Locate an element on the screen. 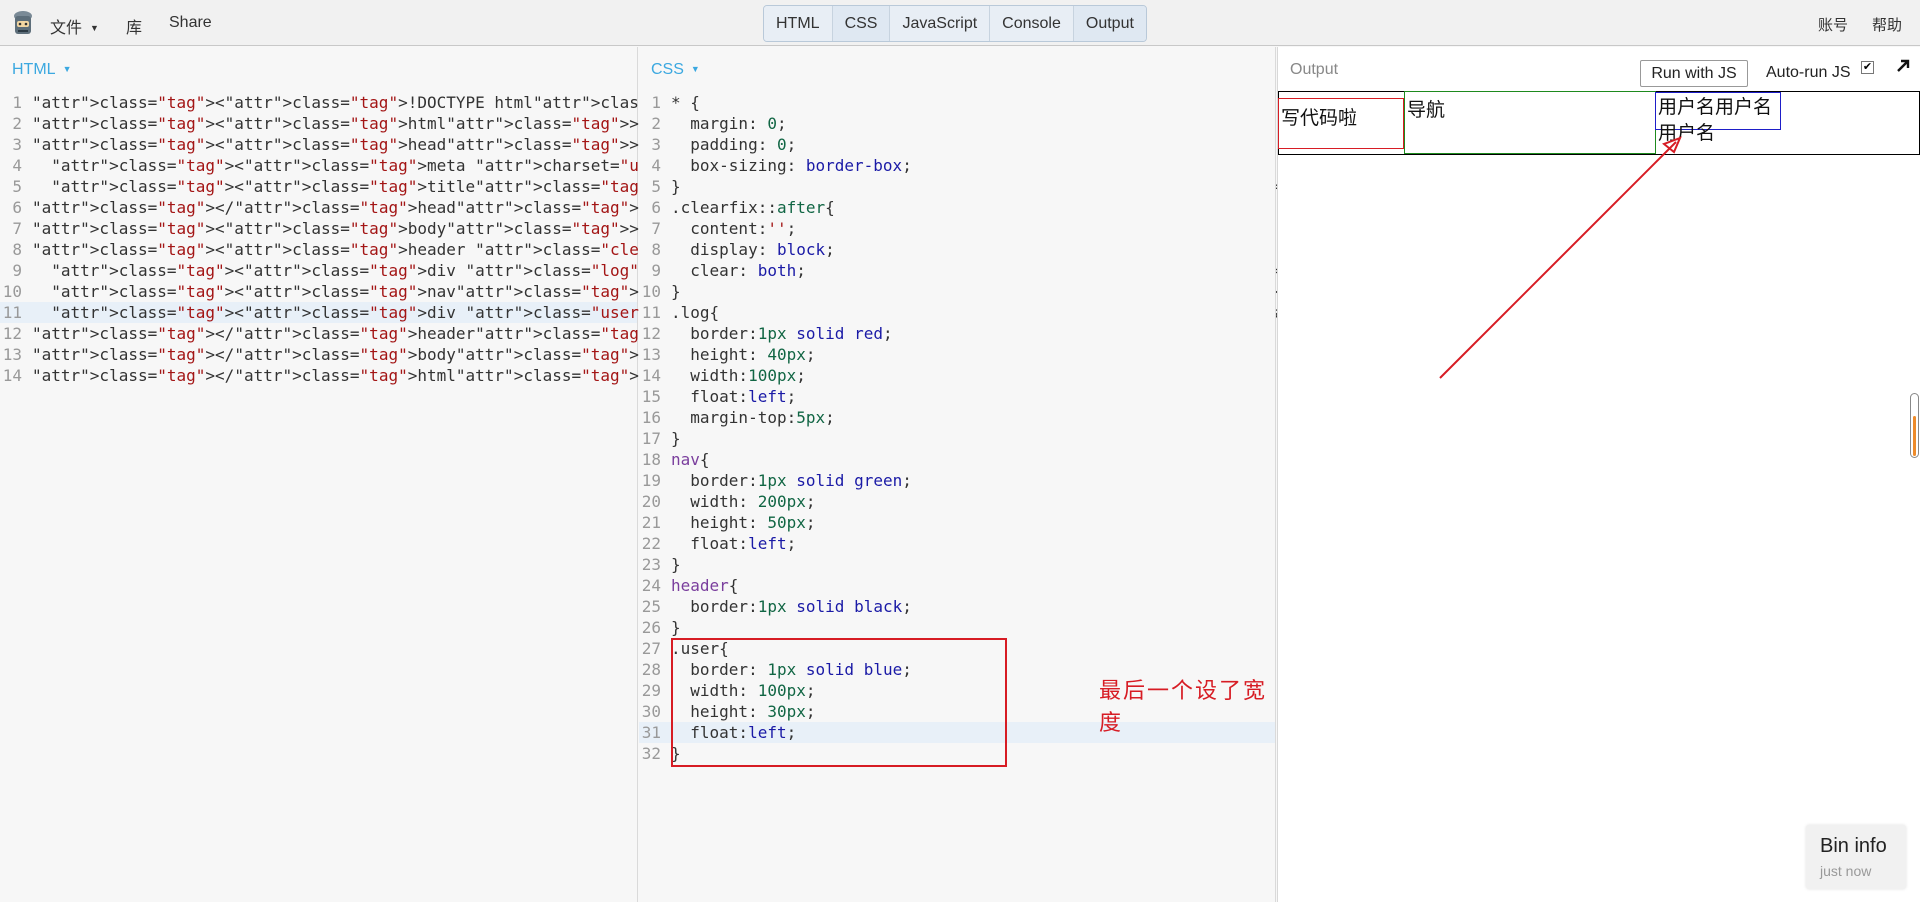 This screenshot has height=902, width=1920. line-number: 5 is located at coordinates (17, 186).